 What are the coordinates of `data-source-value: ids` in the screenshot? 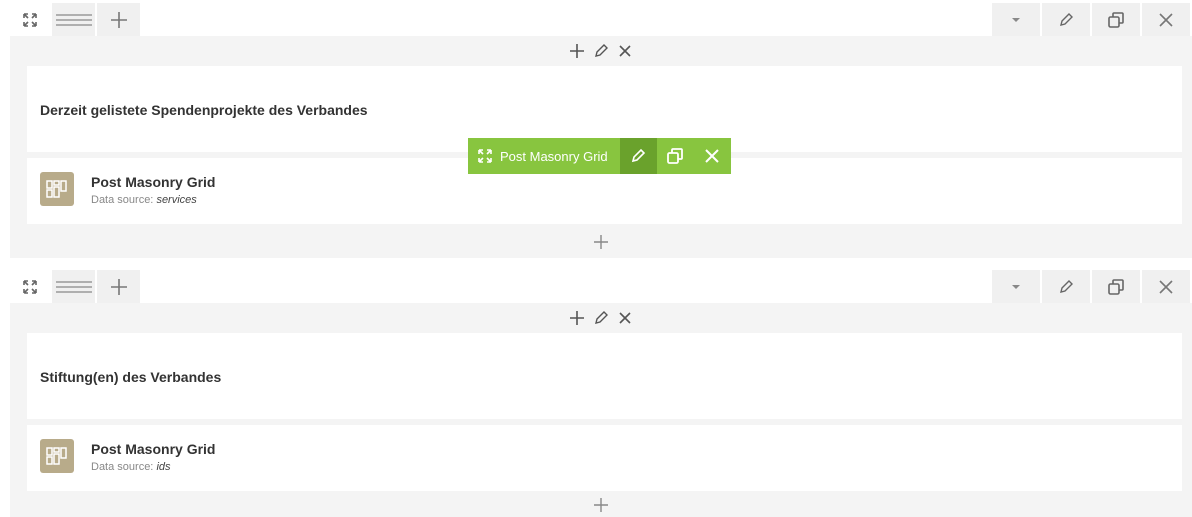 It's located at (163, 467).